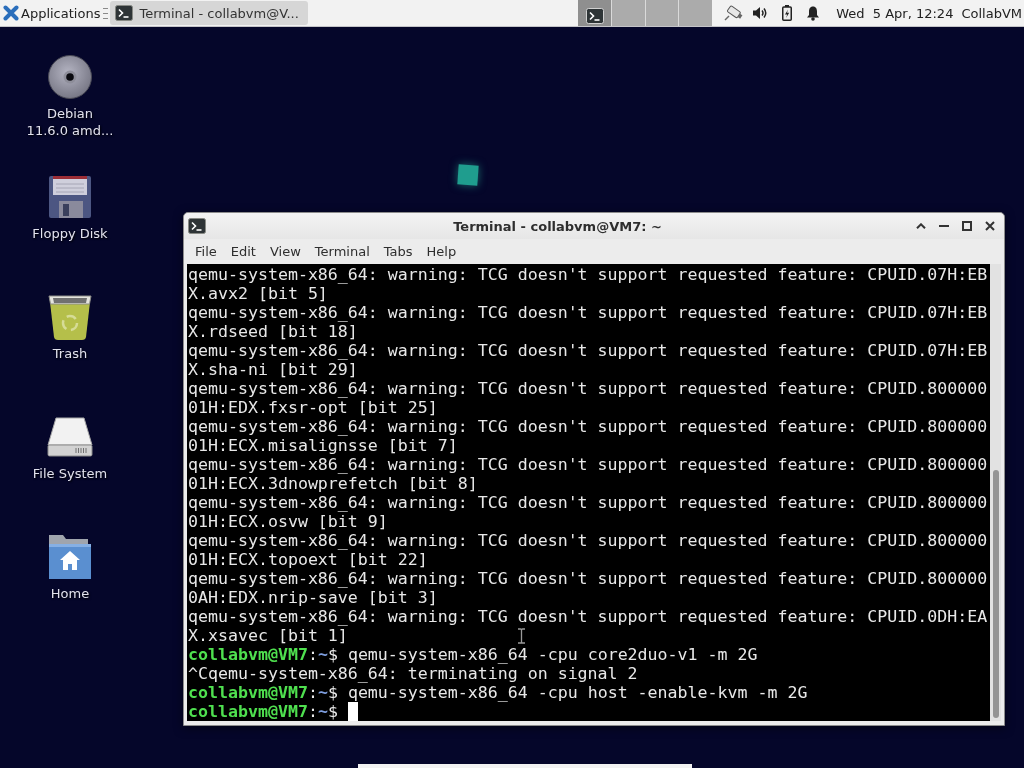 This screenshot has width=1024, height=768. Describe the element at coordinates (258, 293) in the screenshot. I see `terminal-line: X.avx2 [bit 5]` at that location.